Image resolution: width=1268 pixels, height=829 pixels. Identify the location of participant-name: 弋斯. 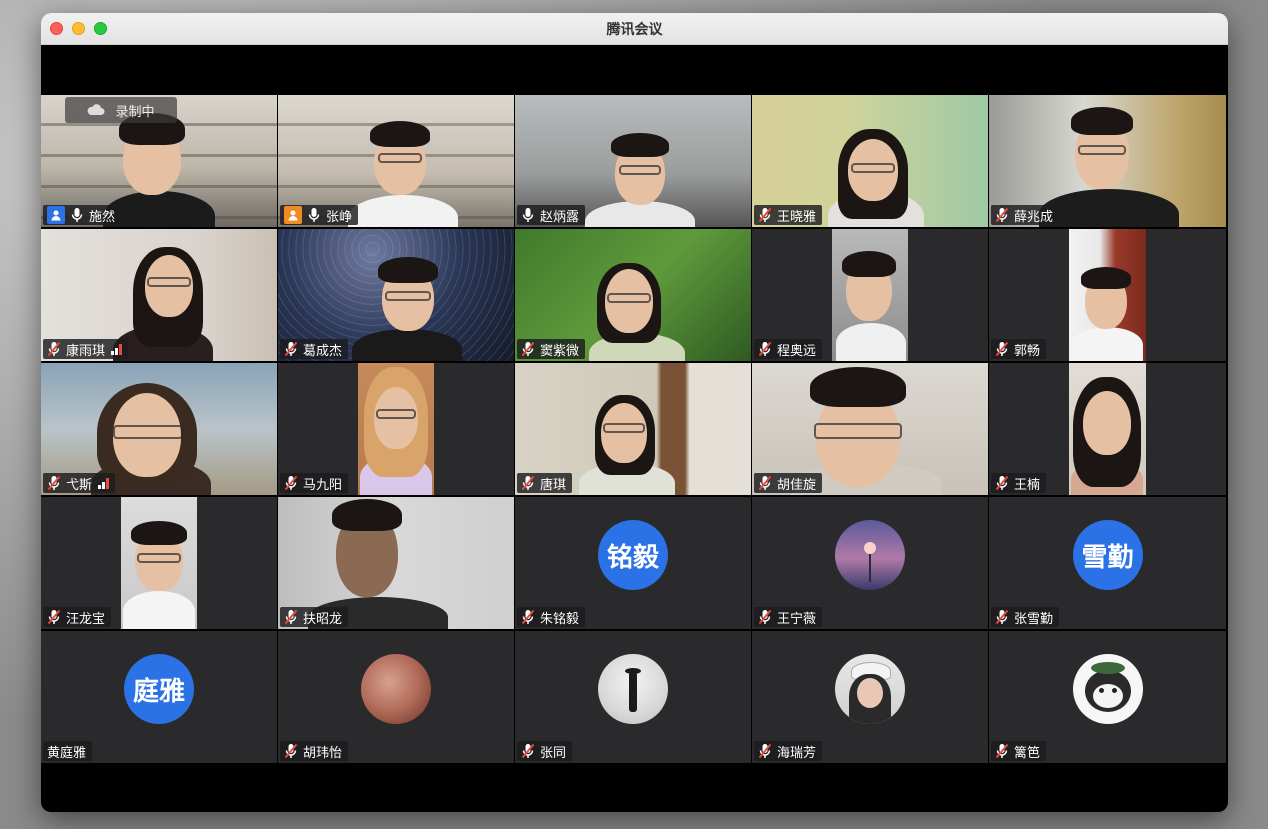
(79, 485).